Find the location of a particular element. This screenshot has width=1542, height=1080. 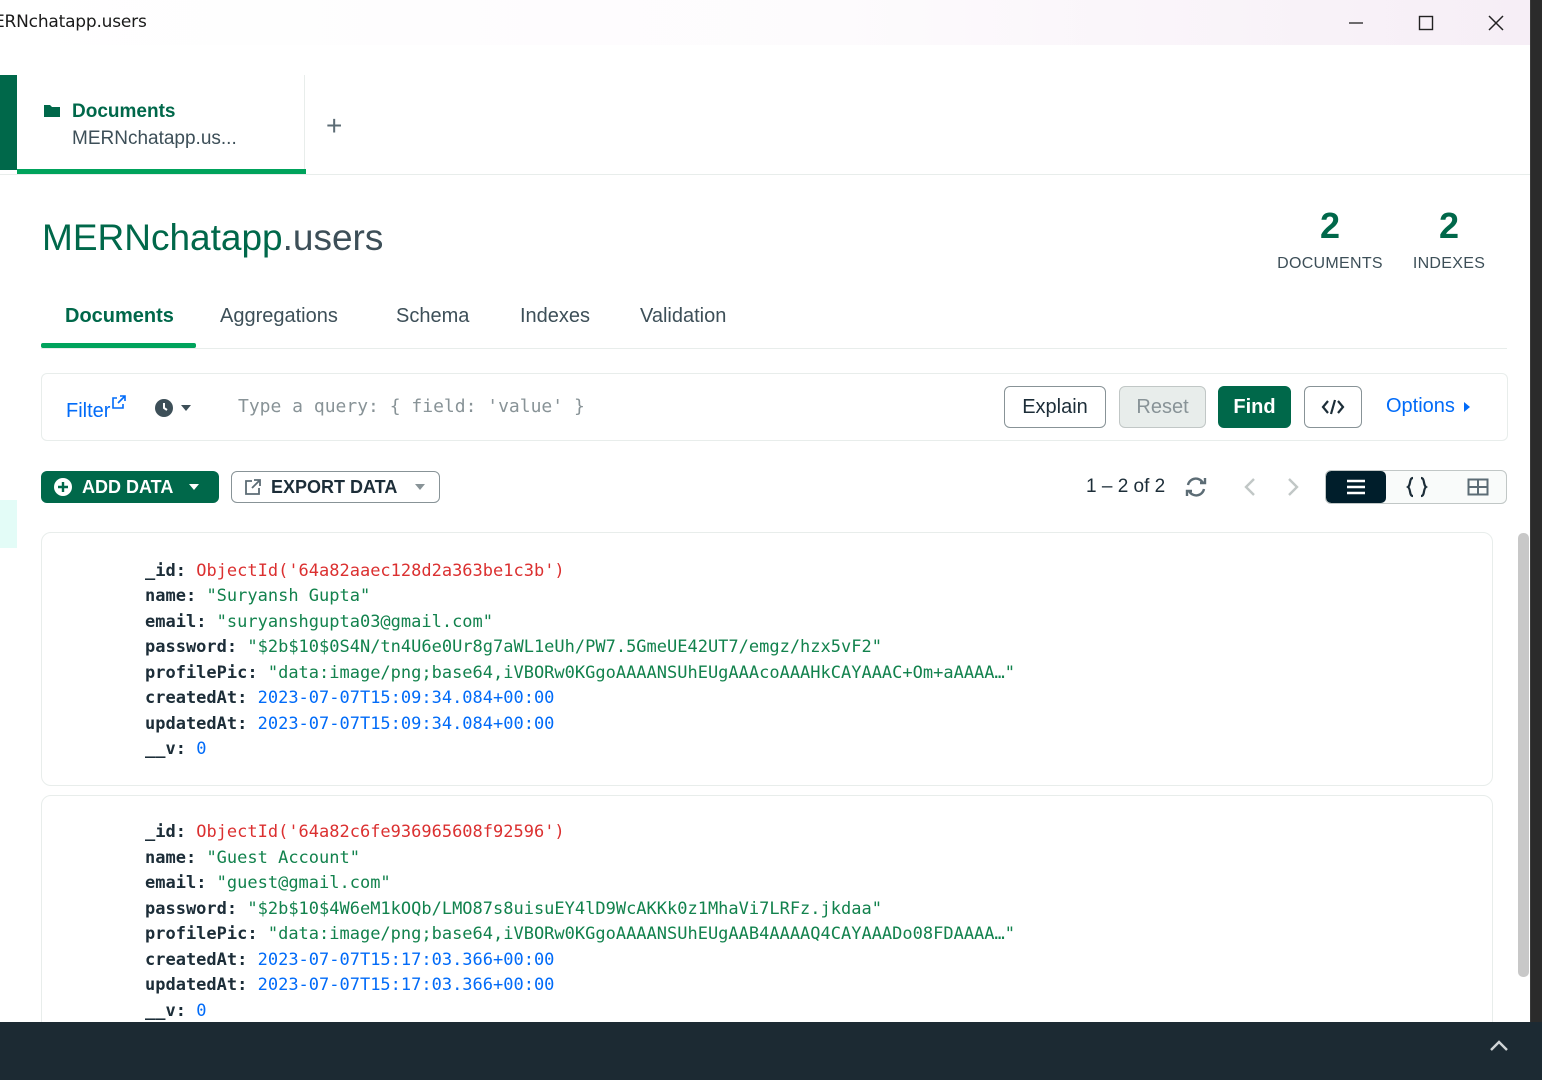

taskbar is located at coordinates (771, 1051).